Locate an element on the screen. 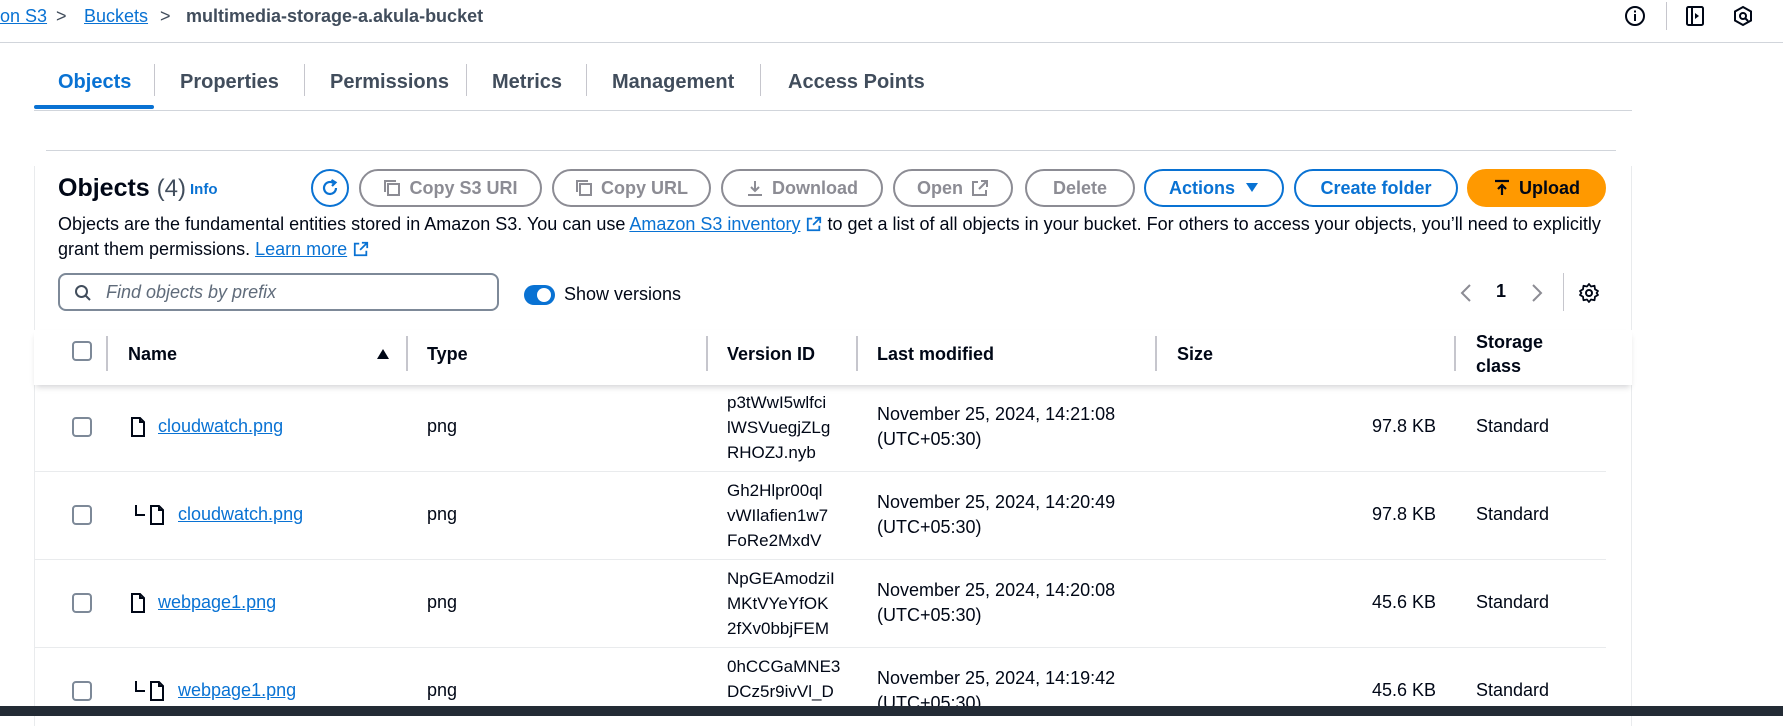 The height and width of the screenshot is (726, 1783). version-id: NpGEAmodziI MKtVYeYfOK 2fXv0bbjFEM is located at coordinates (787, 603).